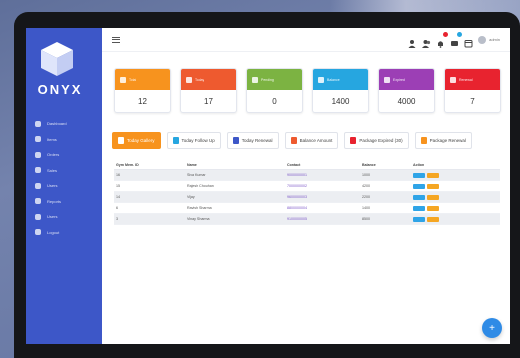 The image size is (520, 358). Describe the element at coordinates (117, 219) in the screenshot. I see `member-id-cell: 3` at that location.